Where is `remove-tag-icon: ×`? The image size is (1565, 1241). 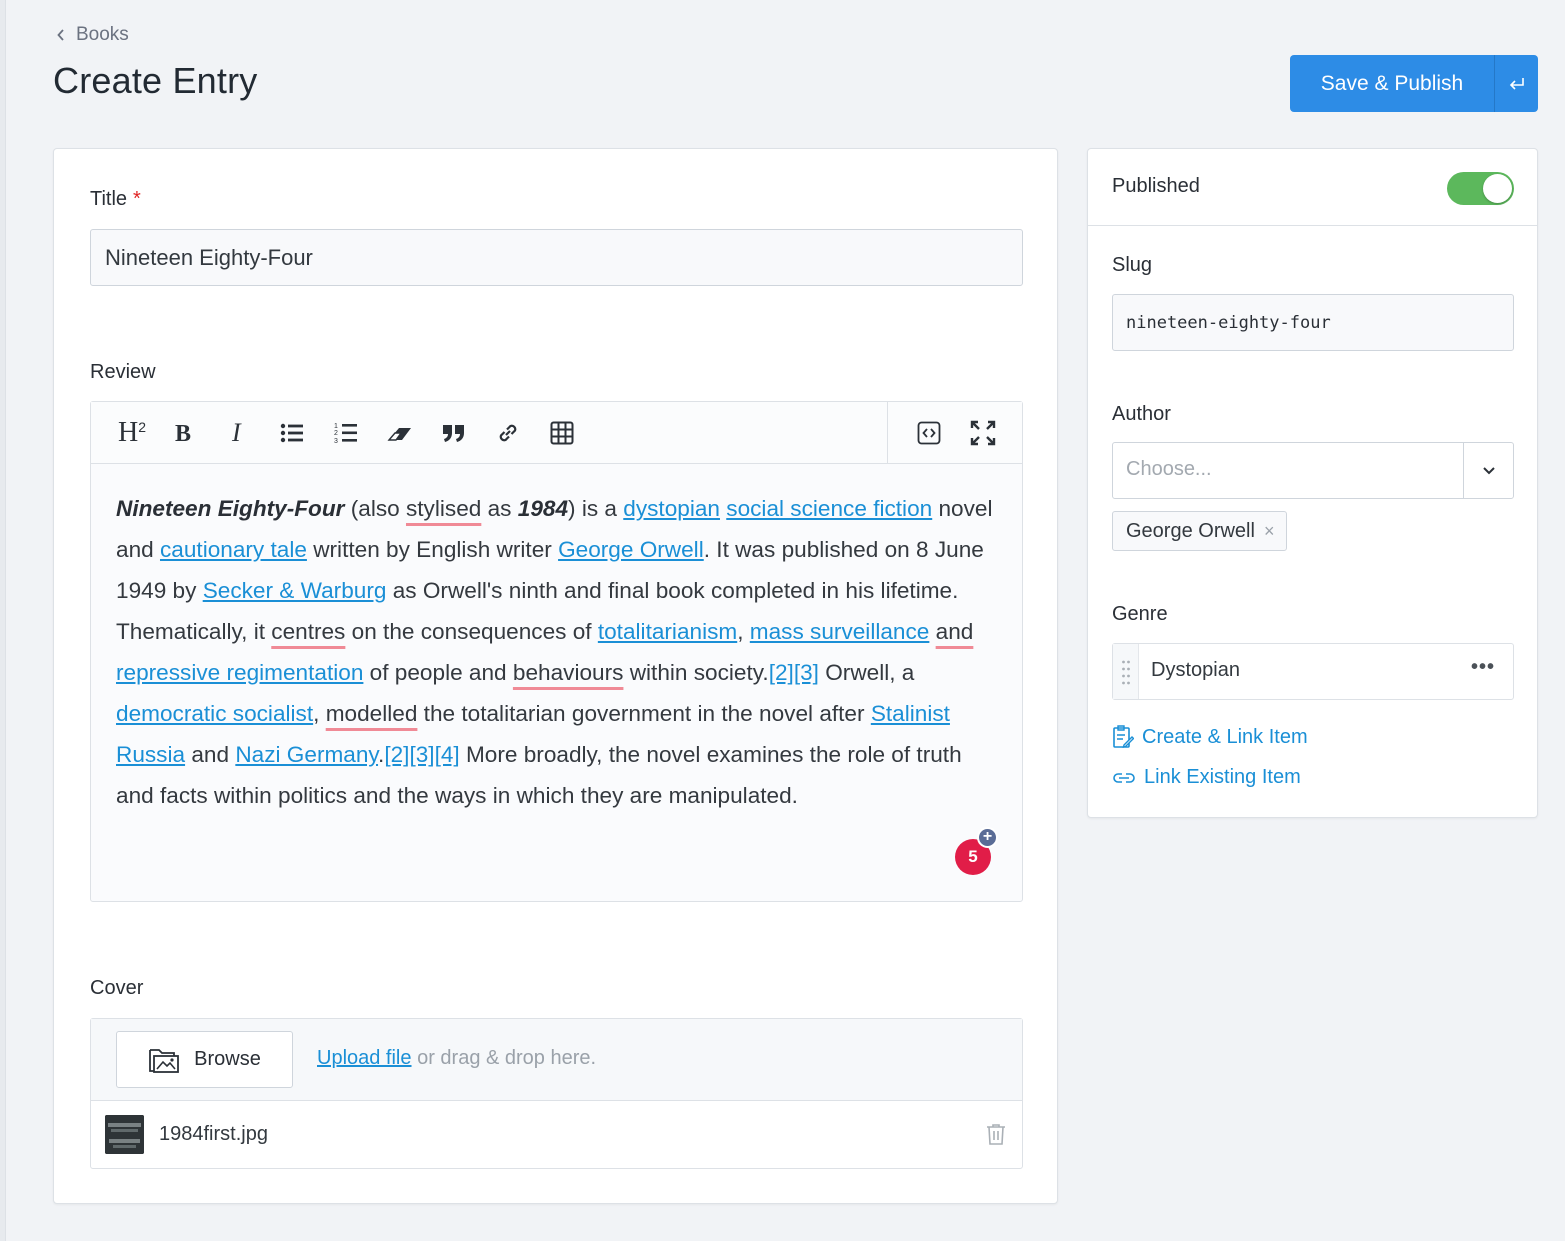
remove-tag-icon: × is located at coordinates (1269, 531).